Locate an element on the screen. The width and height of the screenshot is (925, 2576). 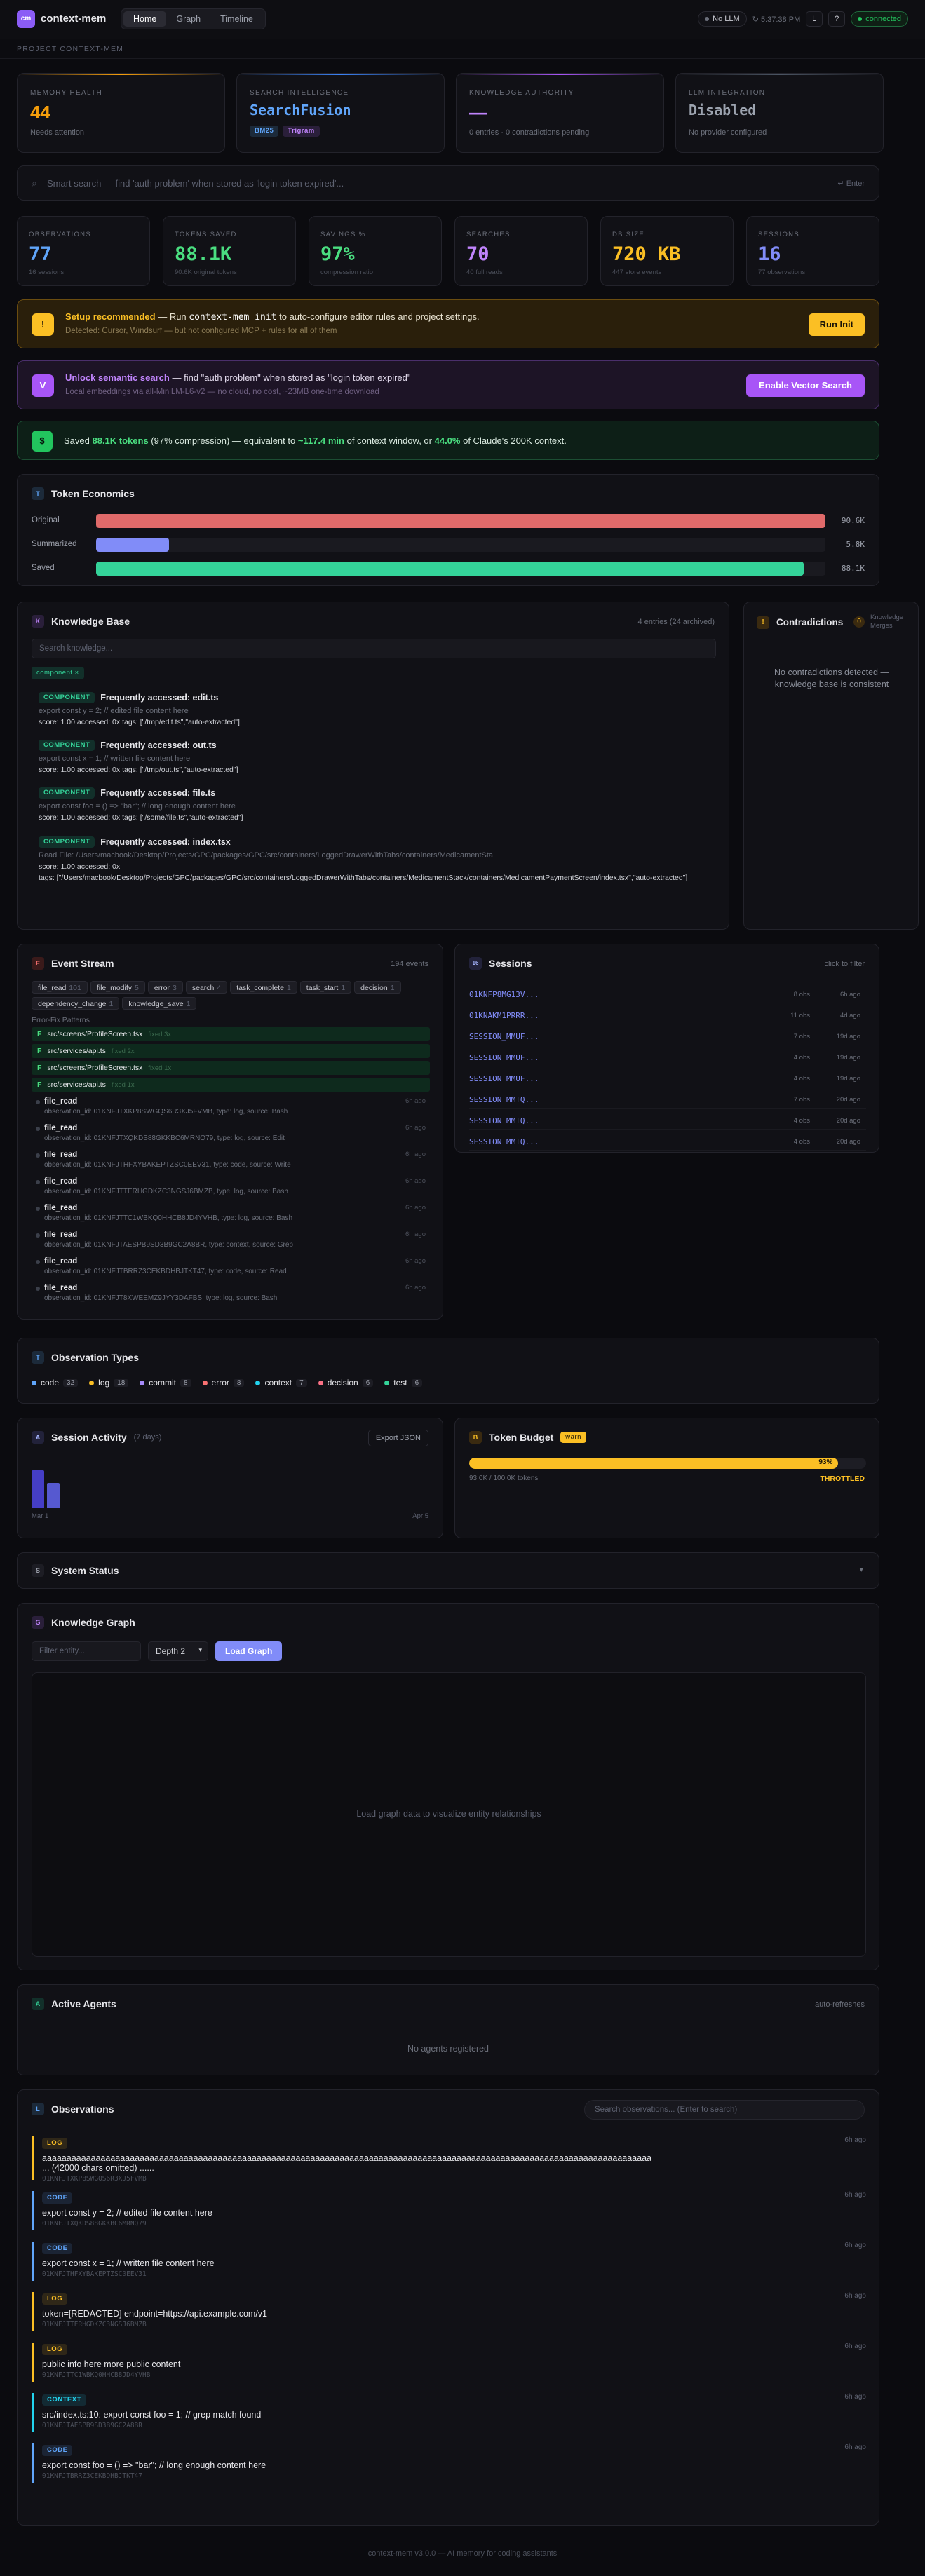
event-filter-chip: error 3 is located at coordinates (165, 987).